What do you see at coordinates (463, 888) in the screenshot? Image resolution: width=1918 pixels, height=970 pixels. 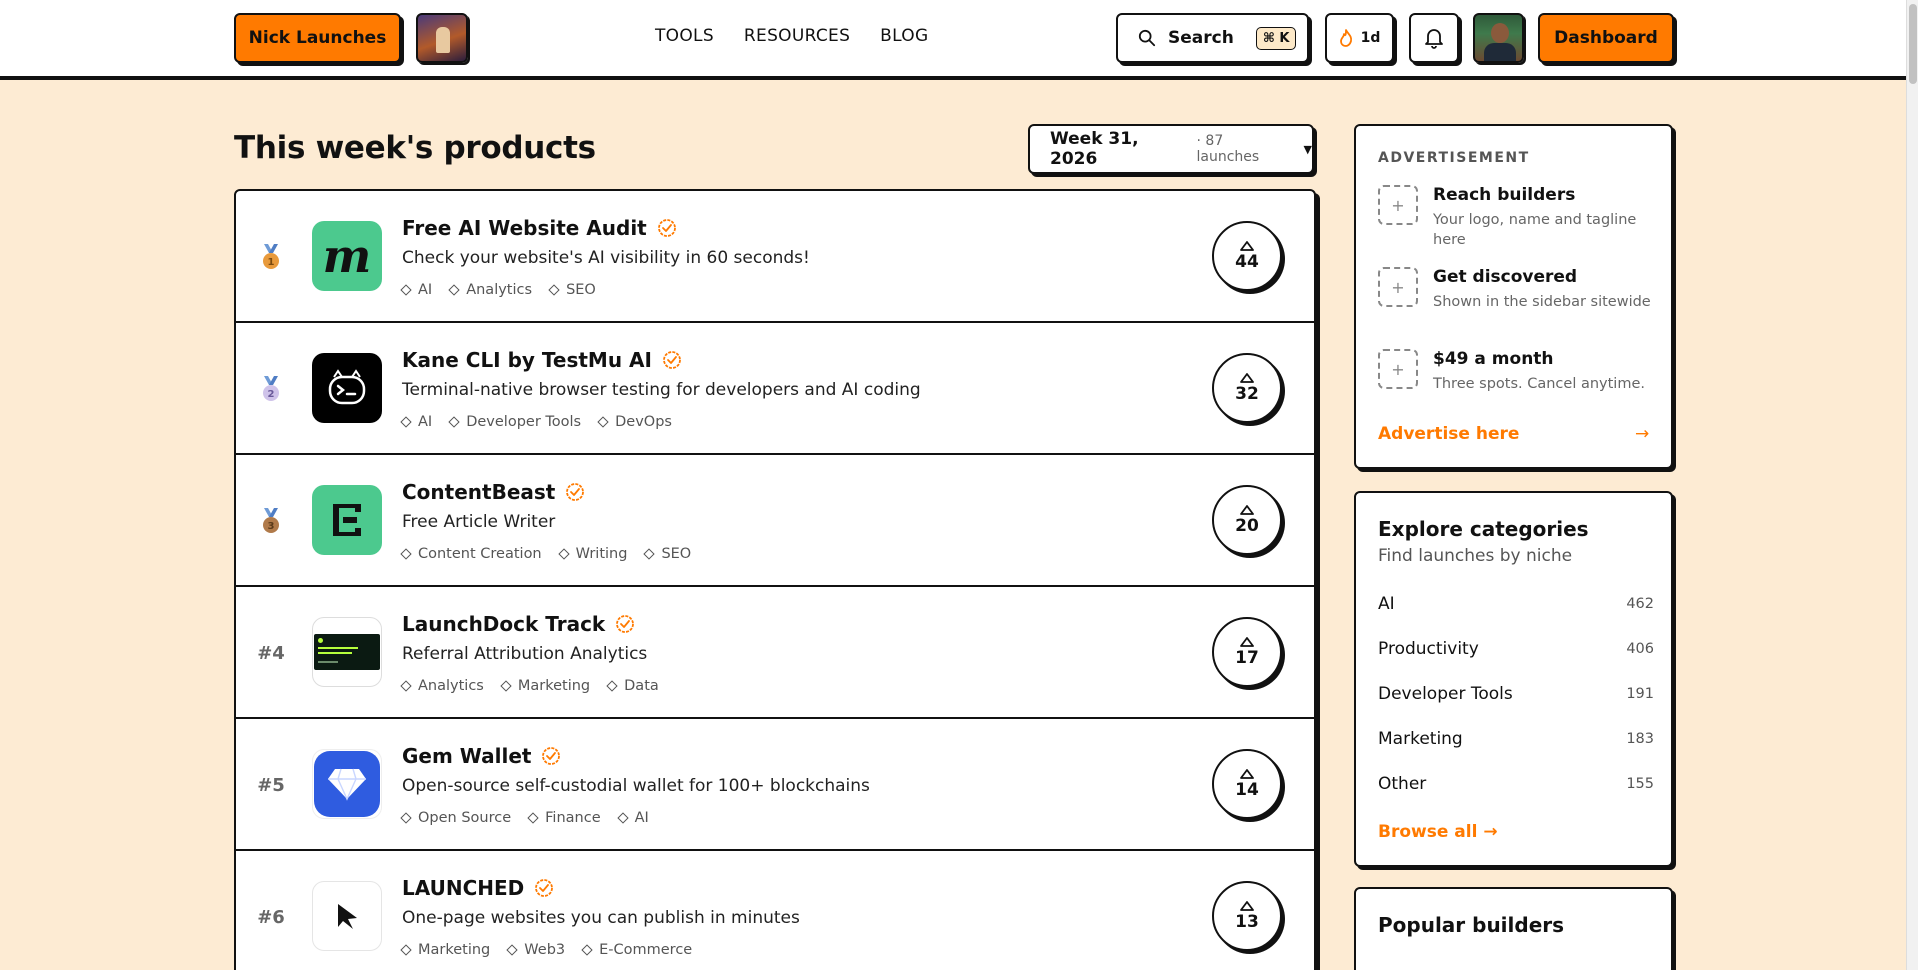 I see `product-name: LAUNCHED` at bounding box center [463, 888].